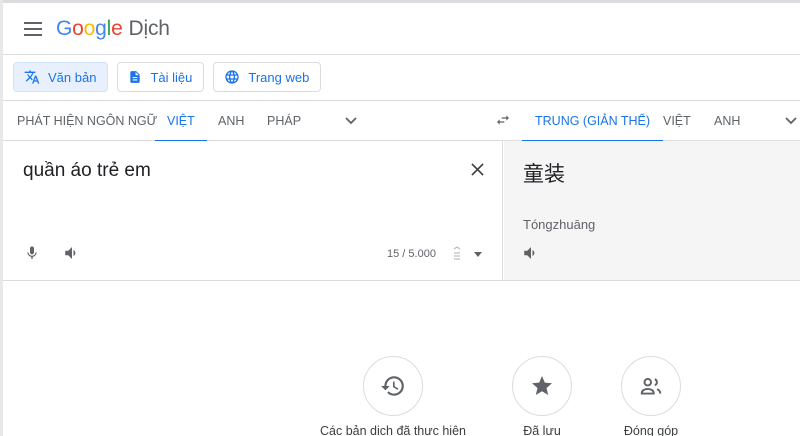  I want to click on people-icon, so click(651, 386).